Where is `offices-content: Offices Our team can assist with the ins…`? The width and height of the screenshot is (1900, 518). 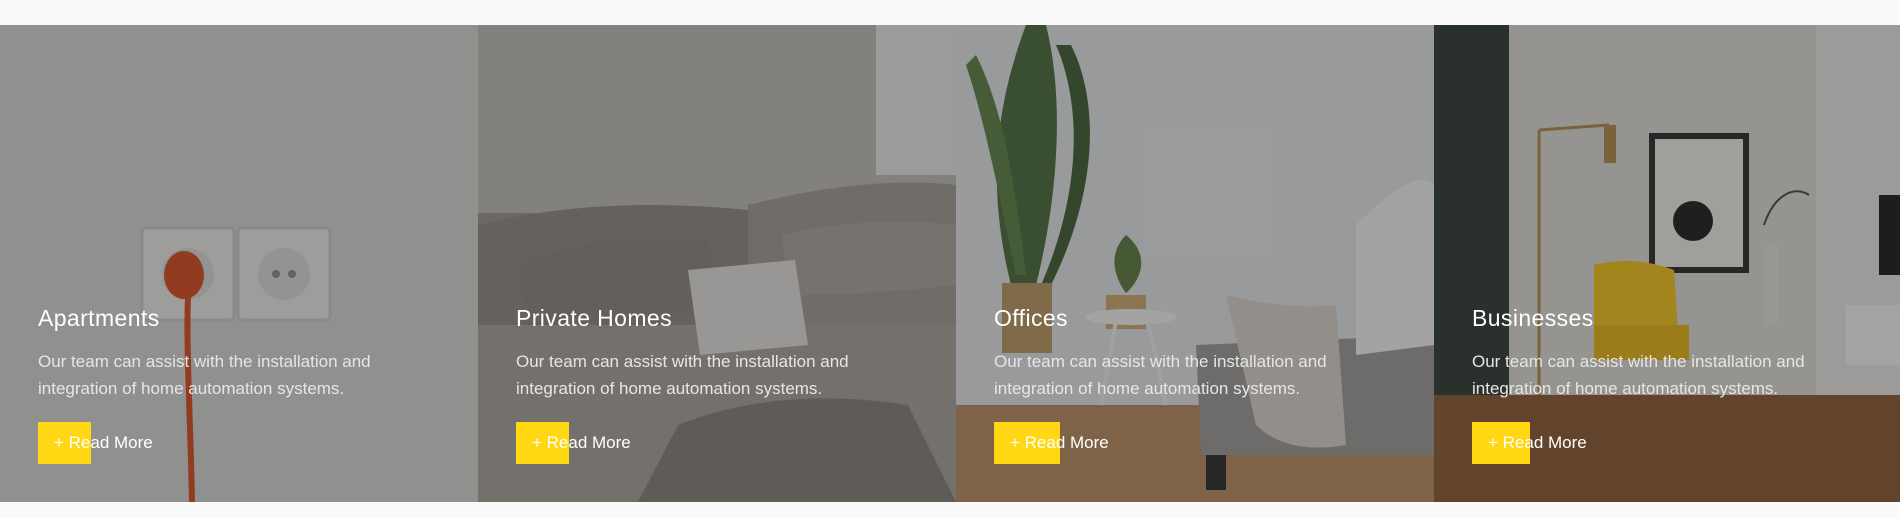 offices-content: Offices Our team can assist with the ins… is located at coordinates (1199, 384).